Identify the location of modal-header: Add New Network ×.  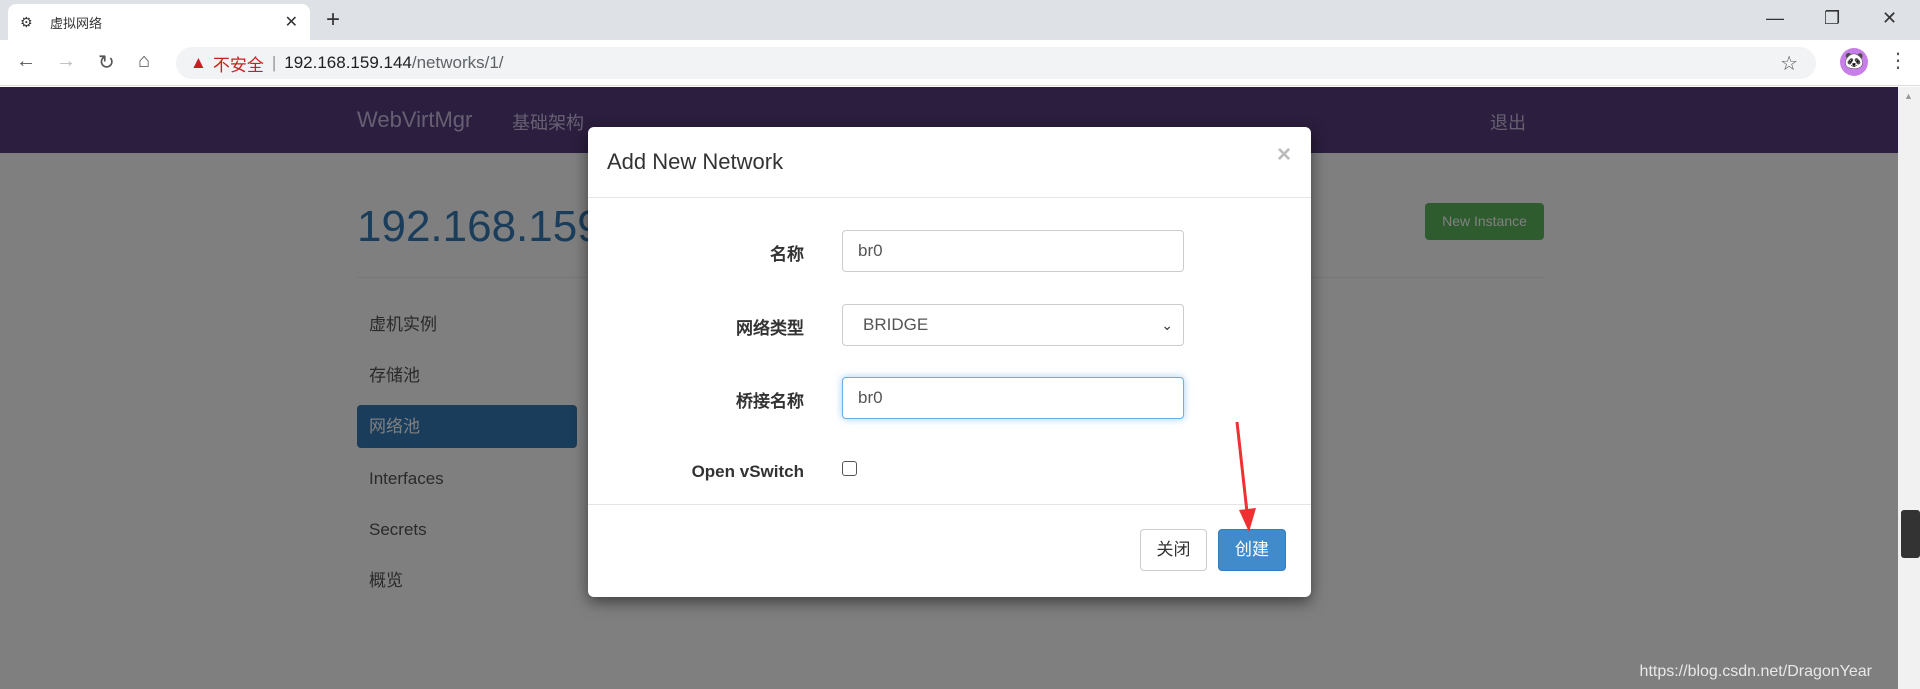
(949, 162).